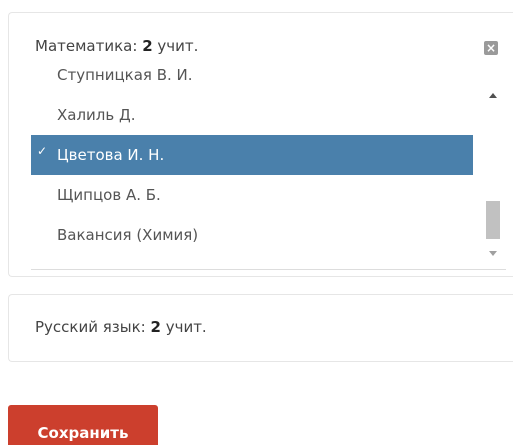 Image resolution: width=513 pixels, height=445 pixels. I want to click on panel-header-russian: Русский язык: 2 учит., so click(121, 327).